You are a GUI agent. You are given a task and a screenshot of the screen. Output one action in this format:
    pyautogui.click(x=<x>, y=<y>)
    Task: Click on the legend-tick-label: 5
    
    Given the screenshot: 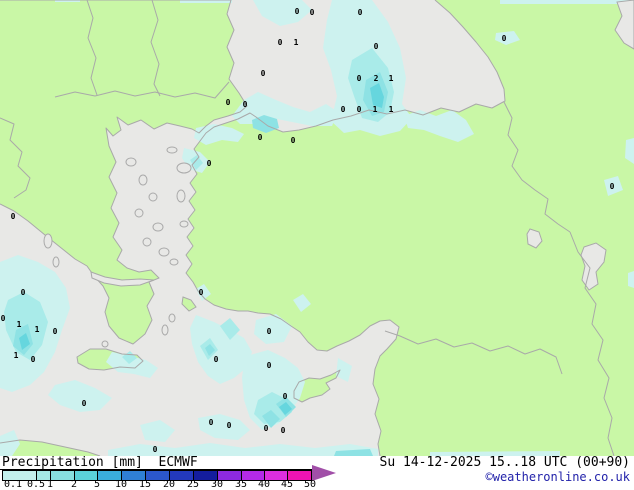 What is the action you would take?
    pyautogui.click(x=97, y=484)
    